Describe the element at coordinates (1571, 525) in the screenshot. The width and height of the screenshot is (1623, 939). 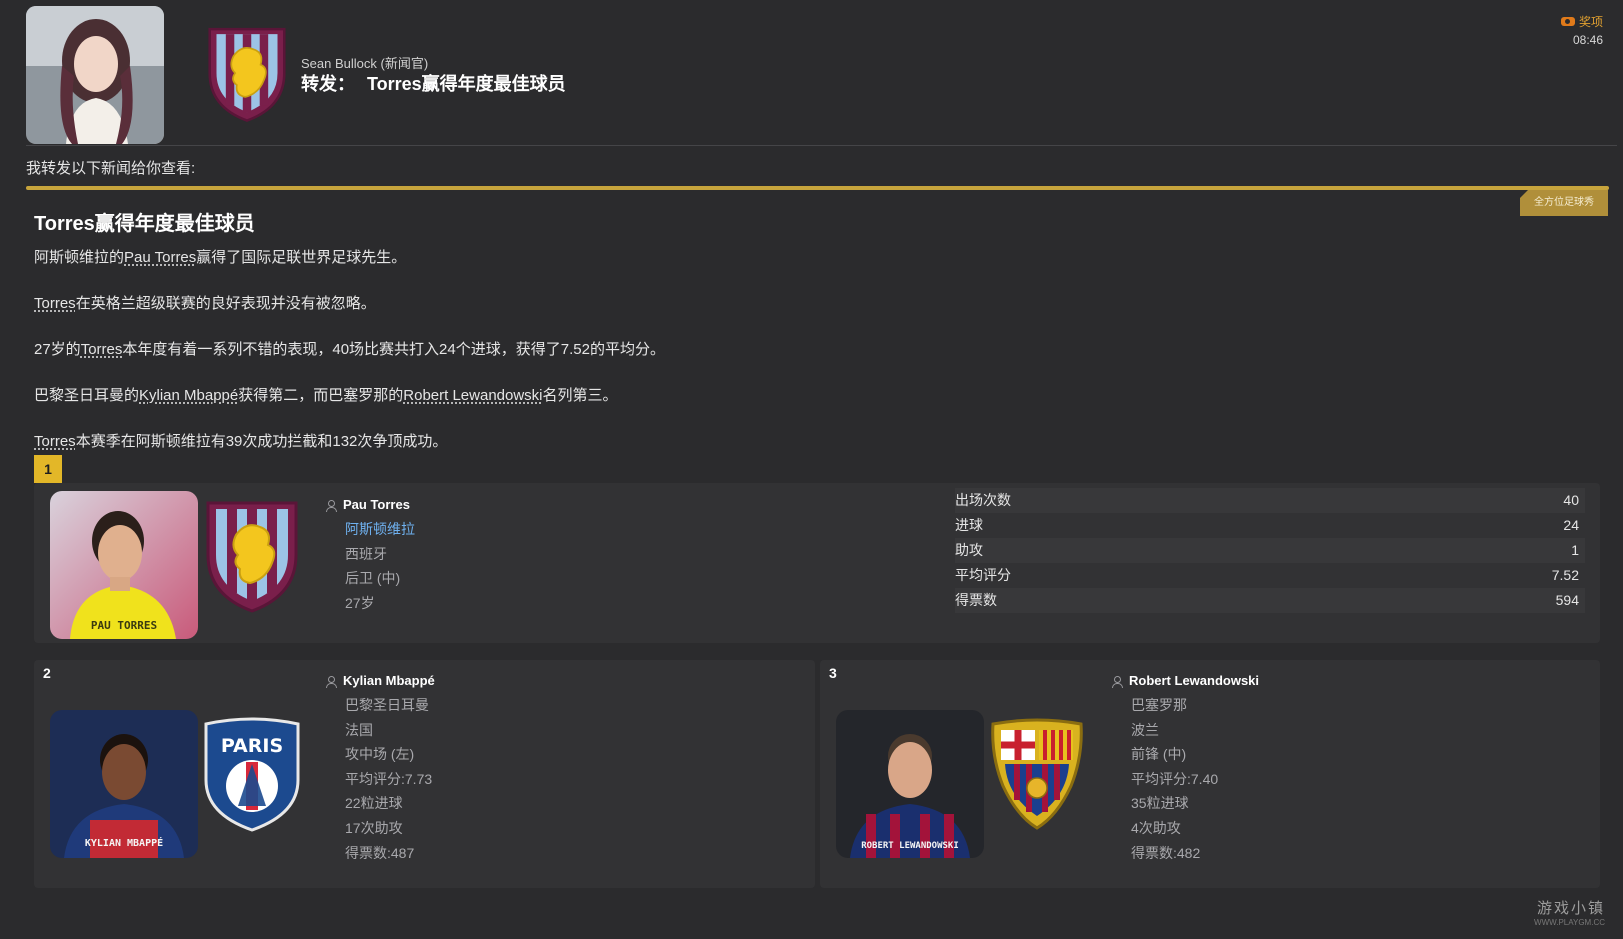
I see `stat-value: 24` at that location.